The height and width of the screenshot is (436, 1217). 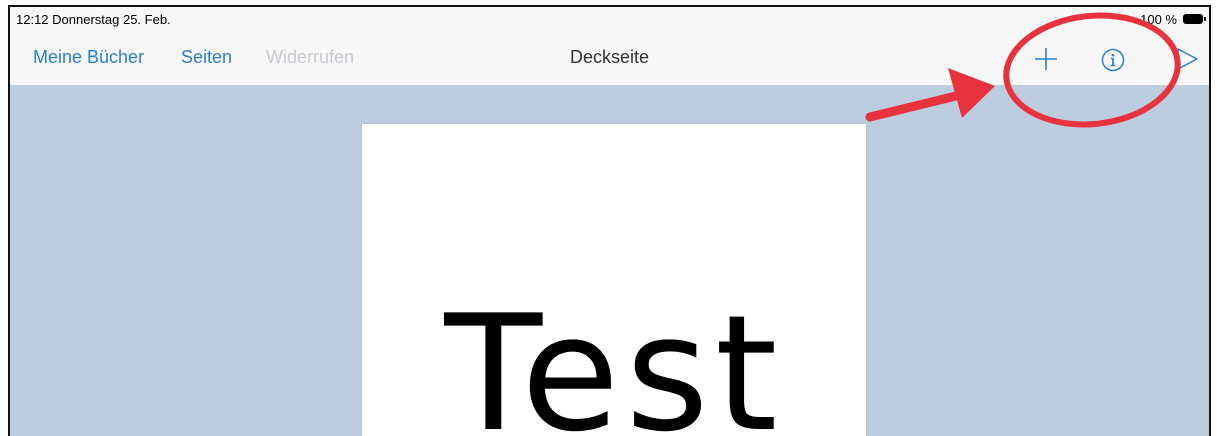 I want to click on page-title: Deckseite, so click(x=609, y=57).